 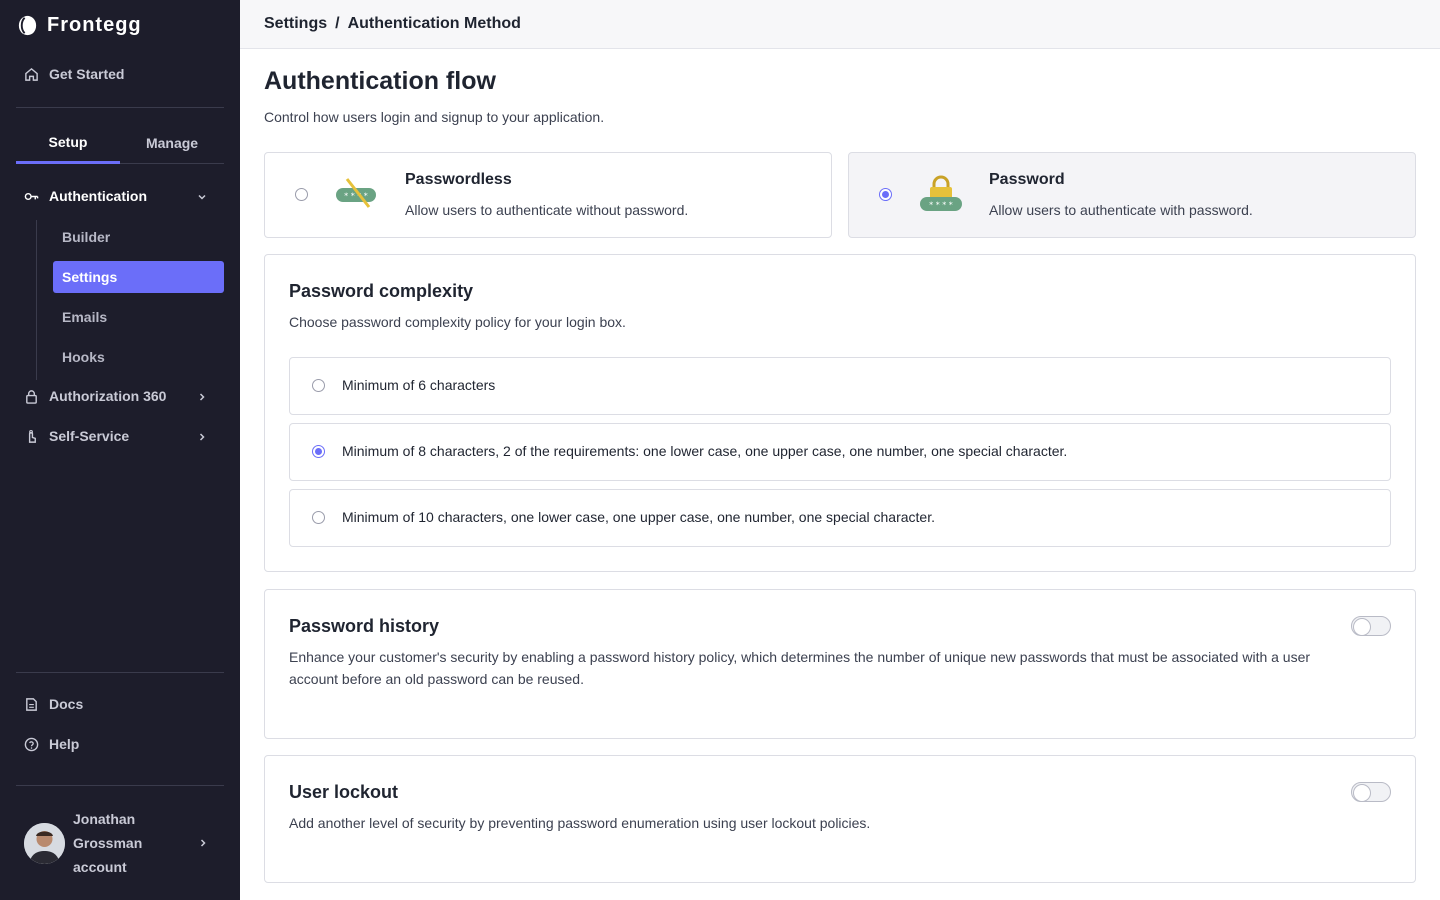 I want to click on breadcrumb-settings: Settings, so click(x=295, y=24).